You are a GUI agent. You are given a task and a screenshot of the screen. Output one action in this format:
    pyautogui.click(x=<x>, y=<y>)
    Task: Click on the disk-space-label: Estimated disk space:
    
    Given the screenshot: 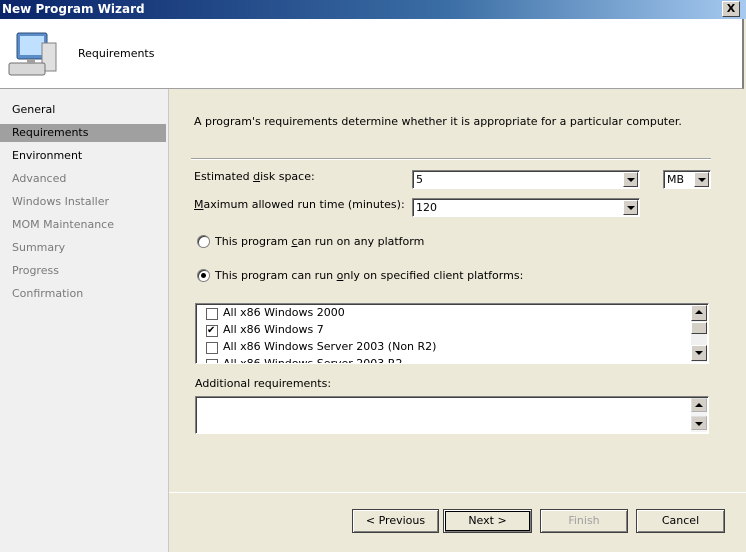 What is the action you would take?
    pyautogui.click(x=254, y=176)
    